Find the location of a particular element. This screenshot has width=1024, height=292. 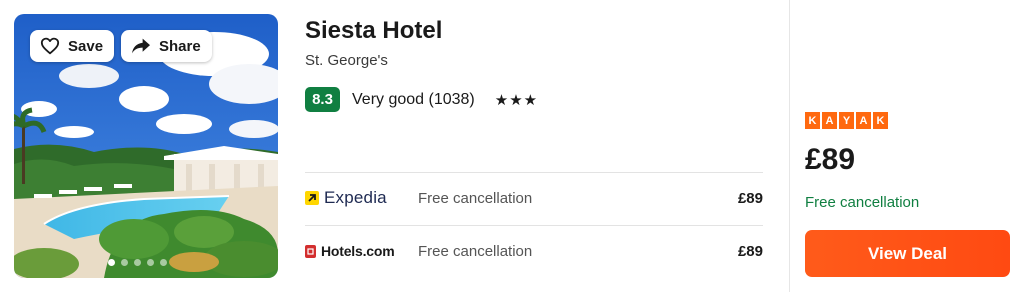

save-button-label: Save is located at coordinates (86, 46).